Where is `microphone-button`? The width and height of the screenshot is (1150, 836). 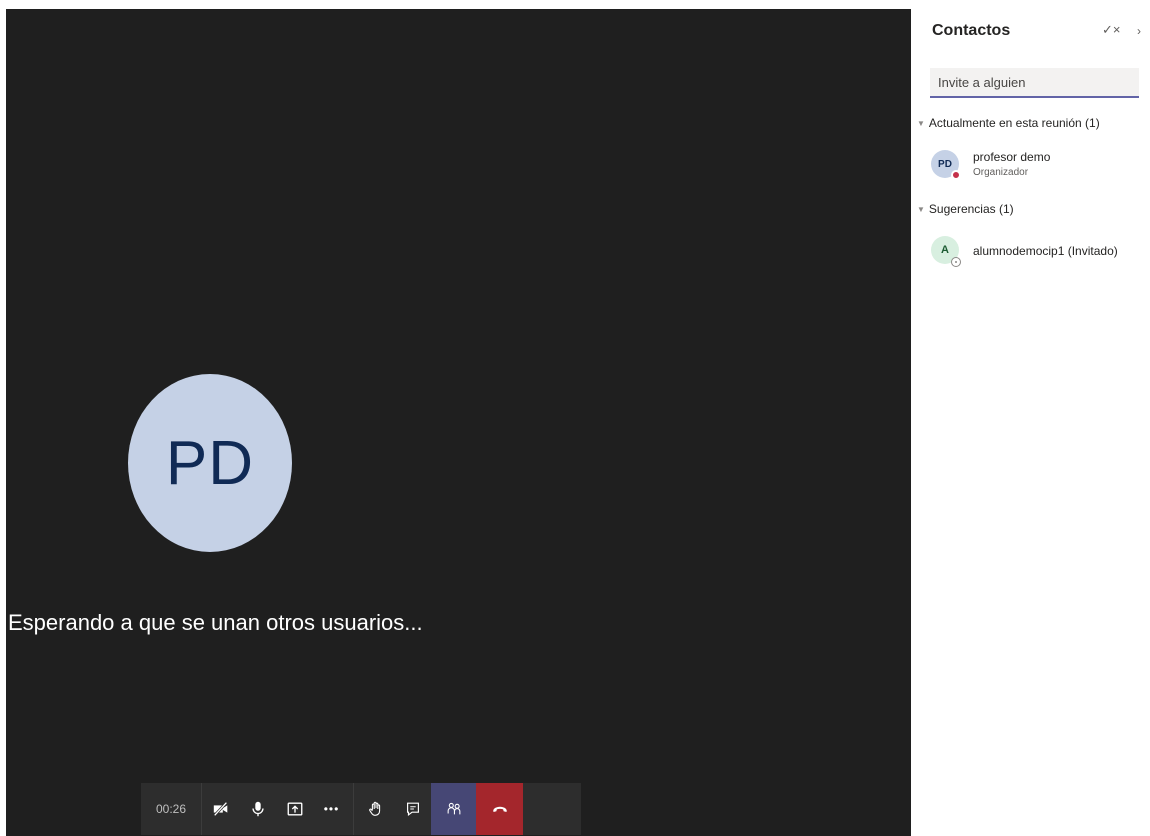
microphone-button is located at coordinates (257, 809).